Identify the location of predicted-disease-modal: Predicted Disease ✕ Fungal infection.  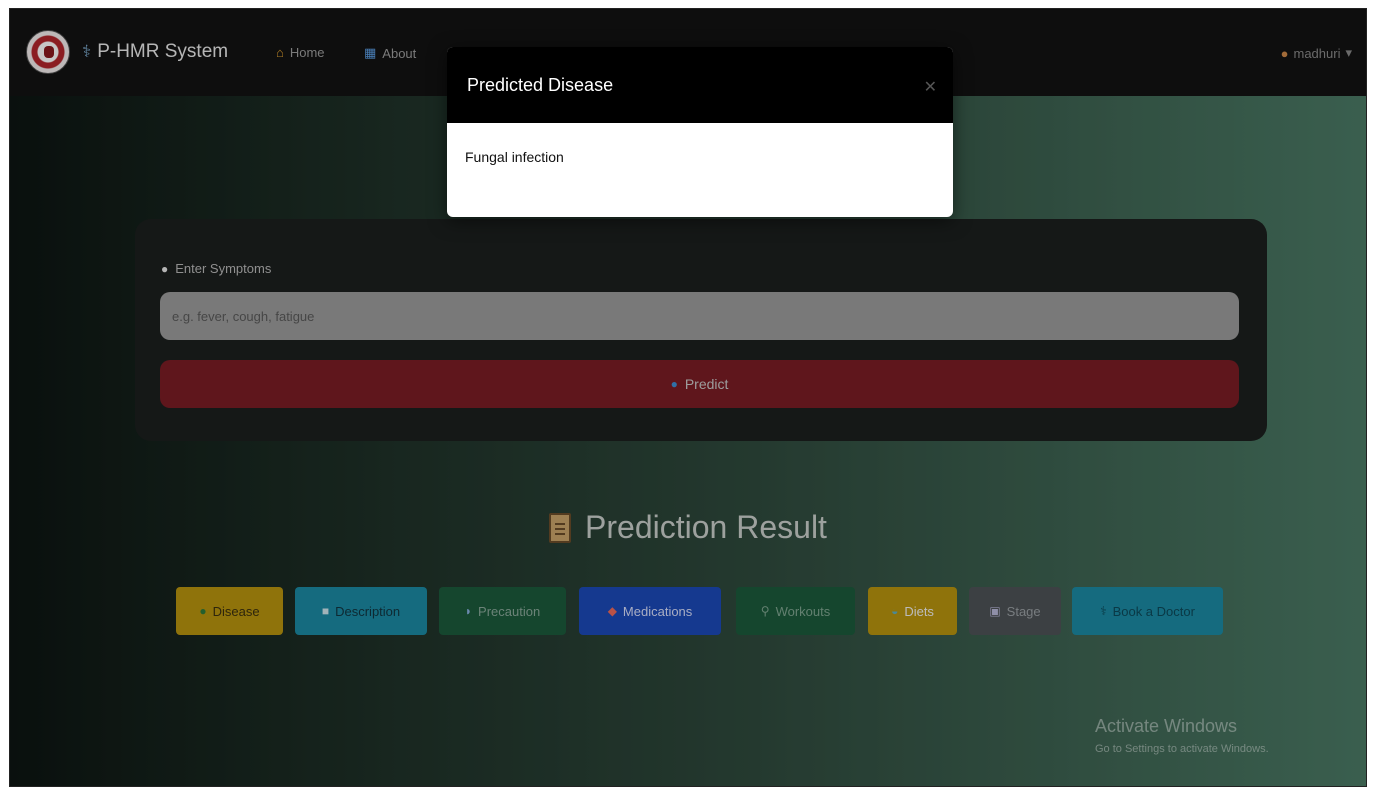
(700, 132).